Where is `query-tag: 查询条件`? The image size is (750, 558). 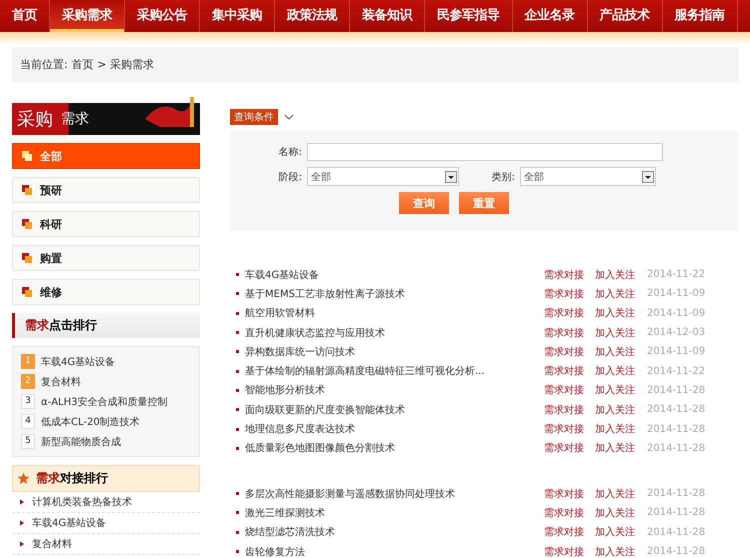 query-tag: 查询条件 is located at coordinates (254, 117).